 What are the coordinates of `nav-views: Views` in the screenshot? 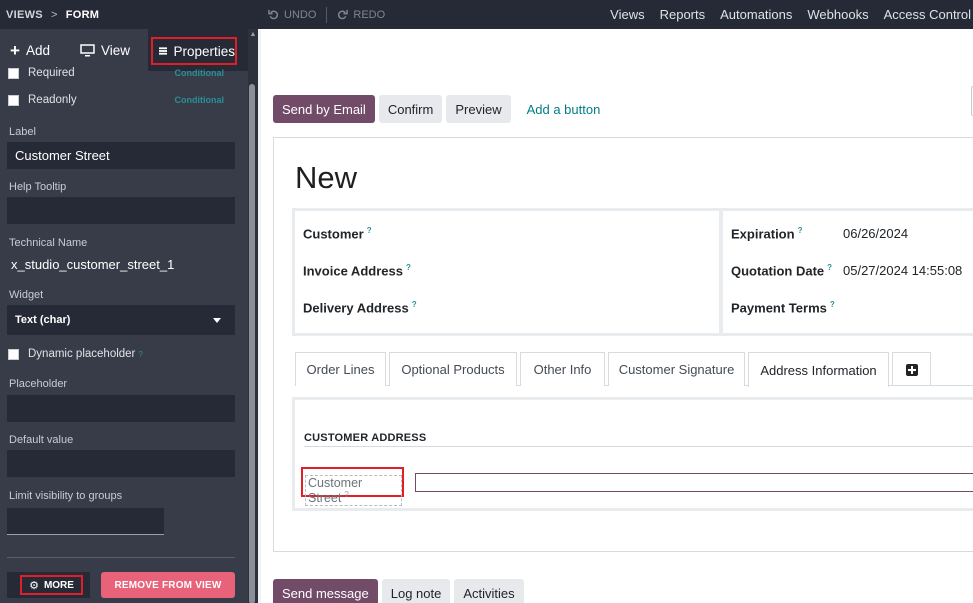 It's located at (627, 14).